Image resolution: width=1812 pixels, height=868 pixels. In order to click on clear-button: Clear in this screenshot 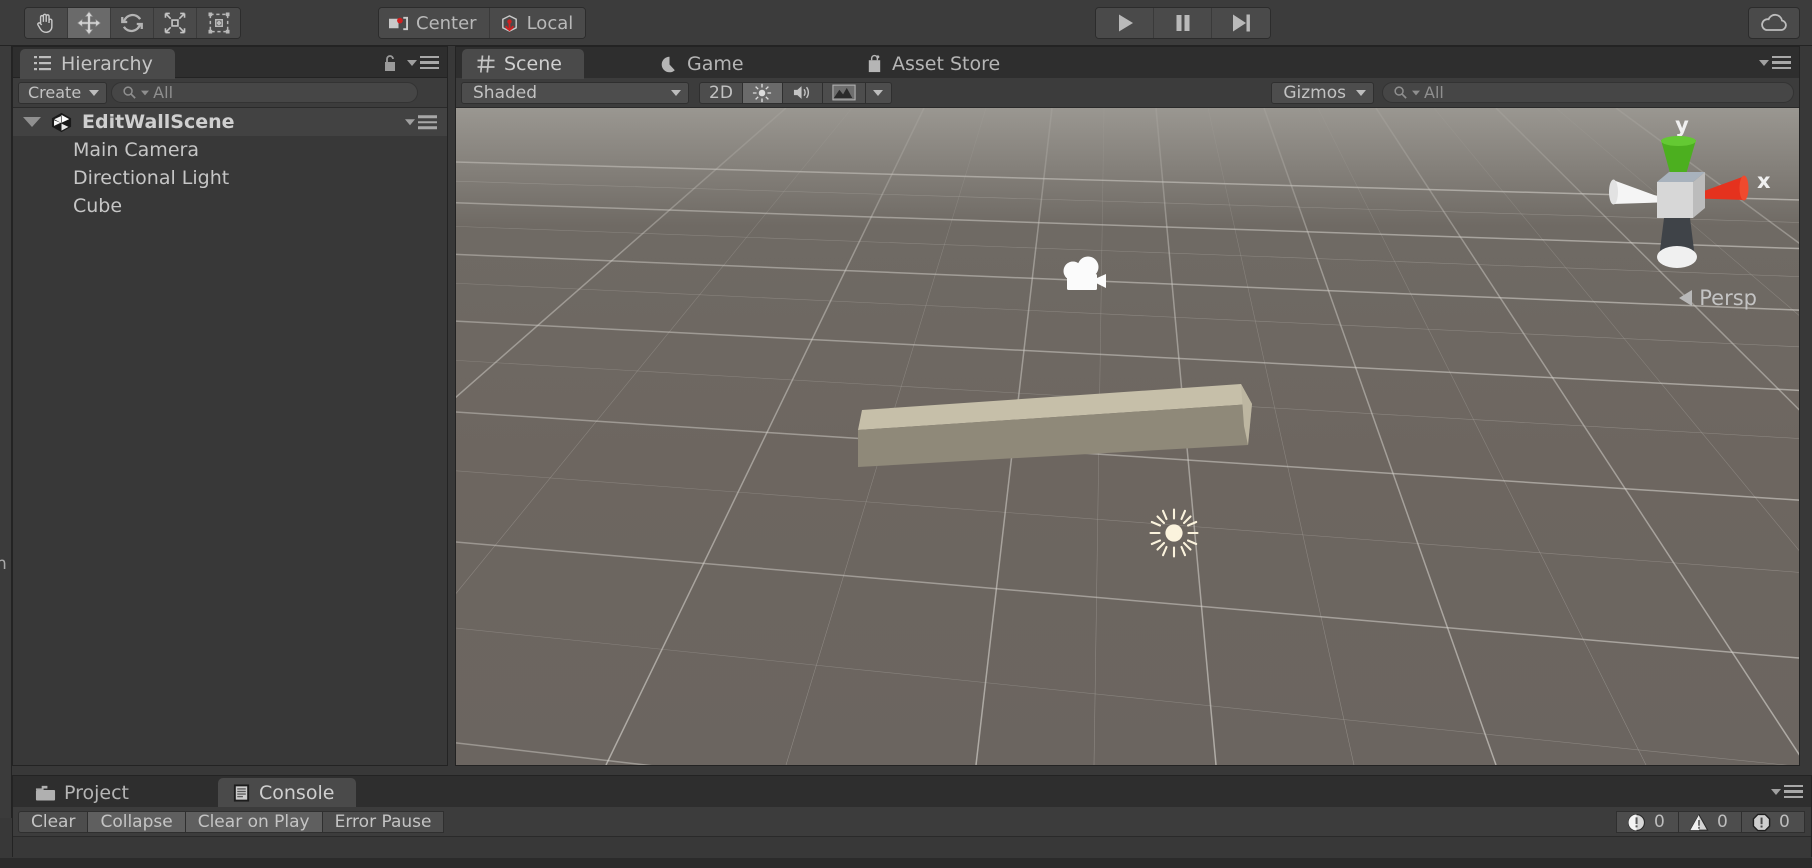, I will do `click(53, 821)`.